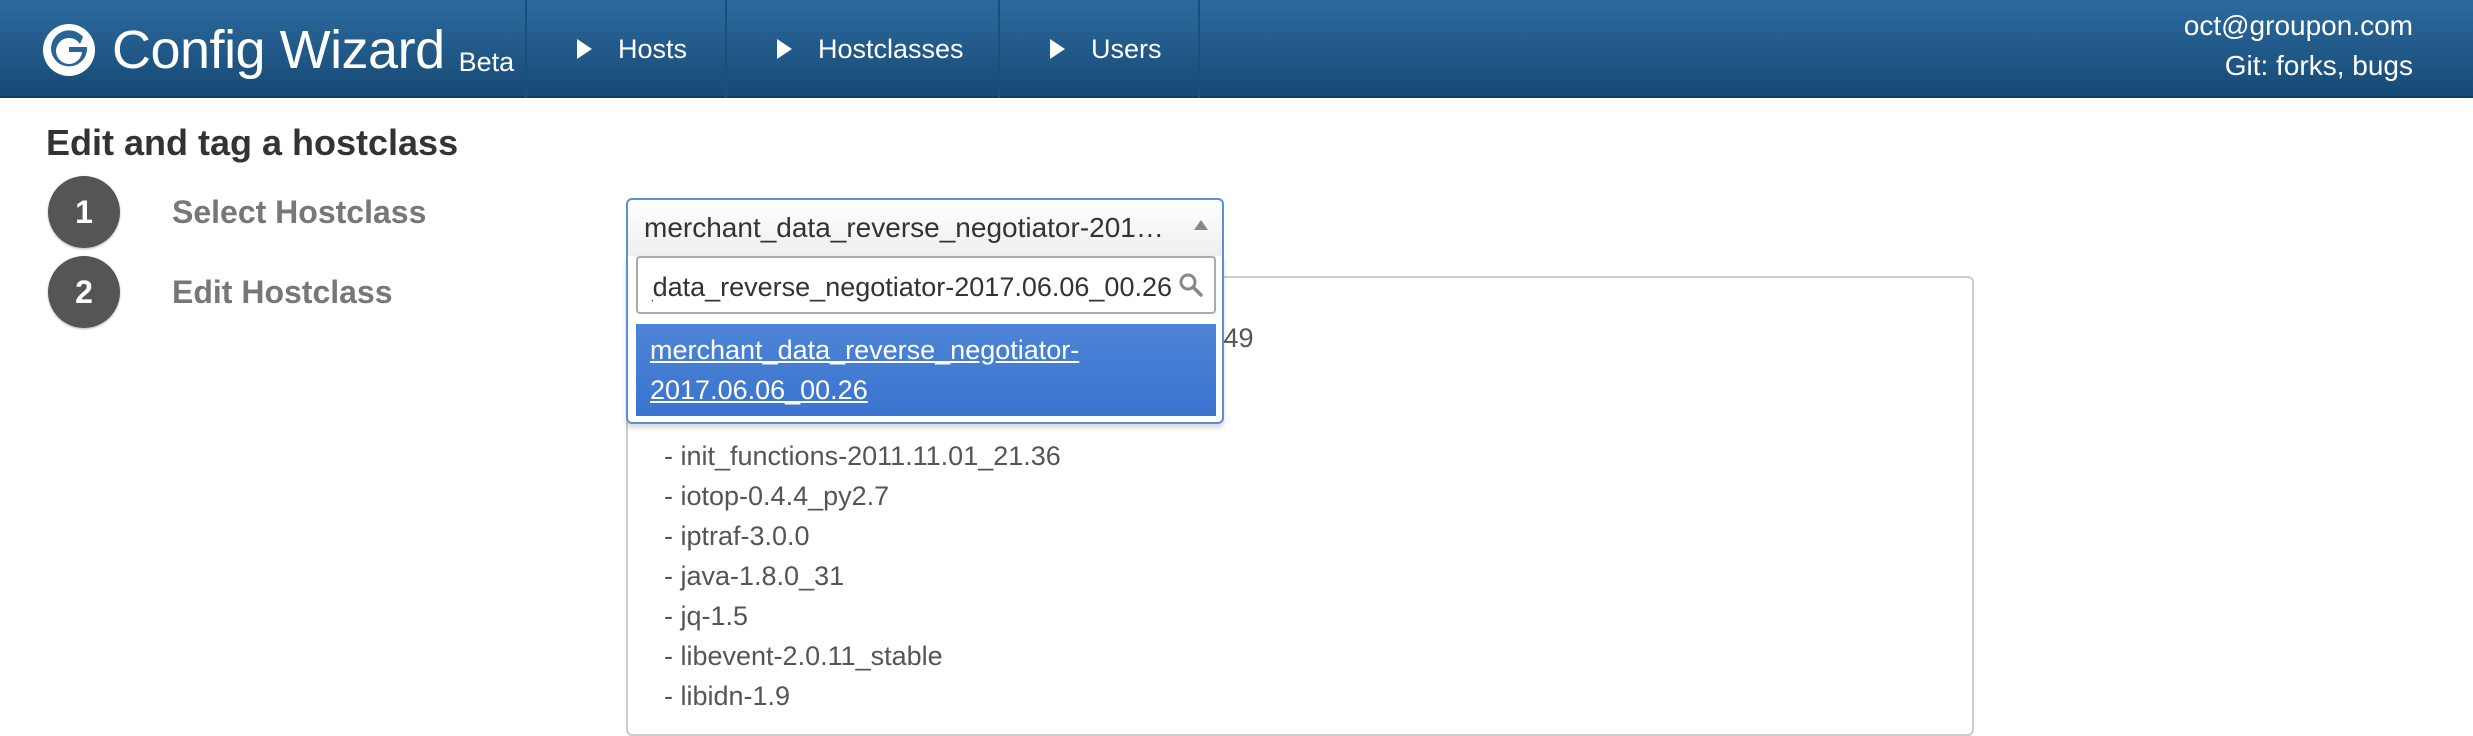  Describe the element at coordinates (2306, 65) in the screenshot. I see `git-forks-link: forks` at that location.